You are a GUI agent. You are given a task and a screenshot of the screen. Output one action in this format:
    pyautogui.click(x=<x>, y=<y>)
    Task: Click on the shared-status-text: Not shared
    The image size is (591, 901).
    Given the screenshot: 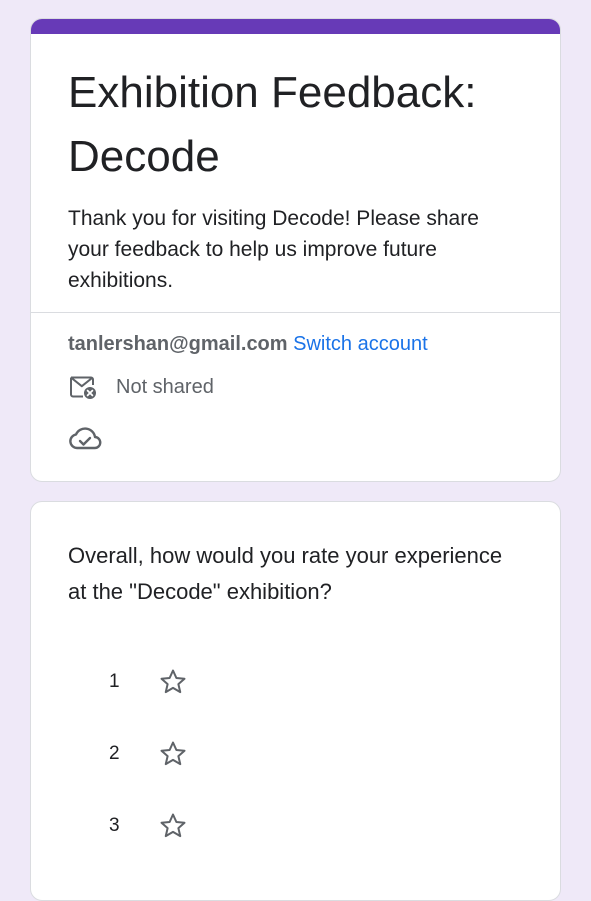 What is the action you would take?
    pyautogui.click(x=165, y=387)
    